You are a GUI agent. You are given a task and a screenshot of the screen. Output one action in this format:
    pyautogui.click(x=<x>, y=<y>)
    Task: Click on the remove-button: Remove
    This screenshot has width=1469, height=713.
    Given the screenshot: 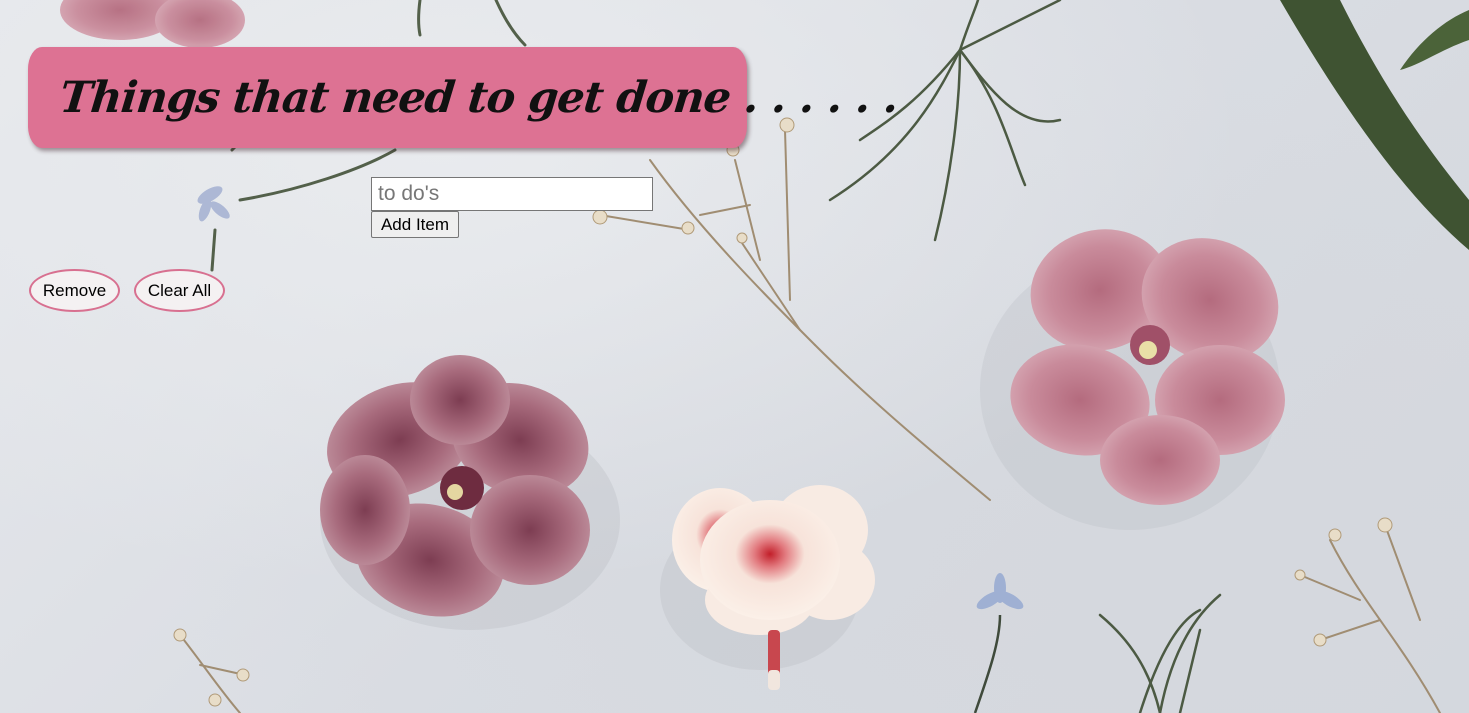 What is the action you would take?
    pyautogui.click(x=74, y=290)
    